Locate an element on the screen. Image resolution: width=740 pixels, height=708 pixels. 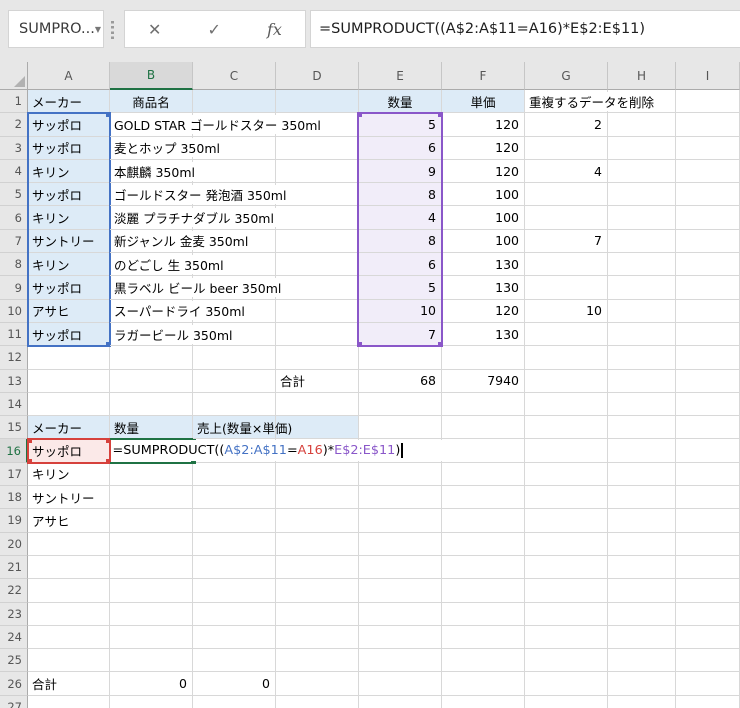
cell-F8: 130 is located at coordinates (483, 265).